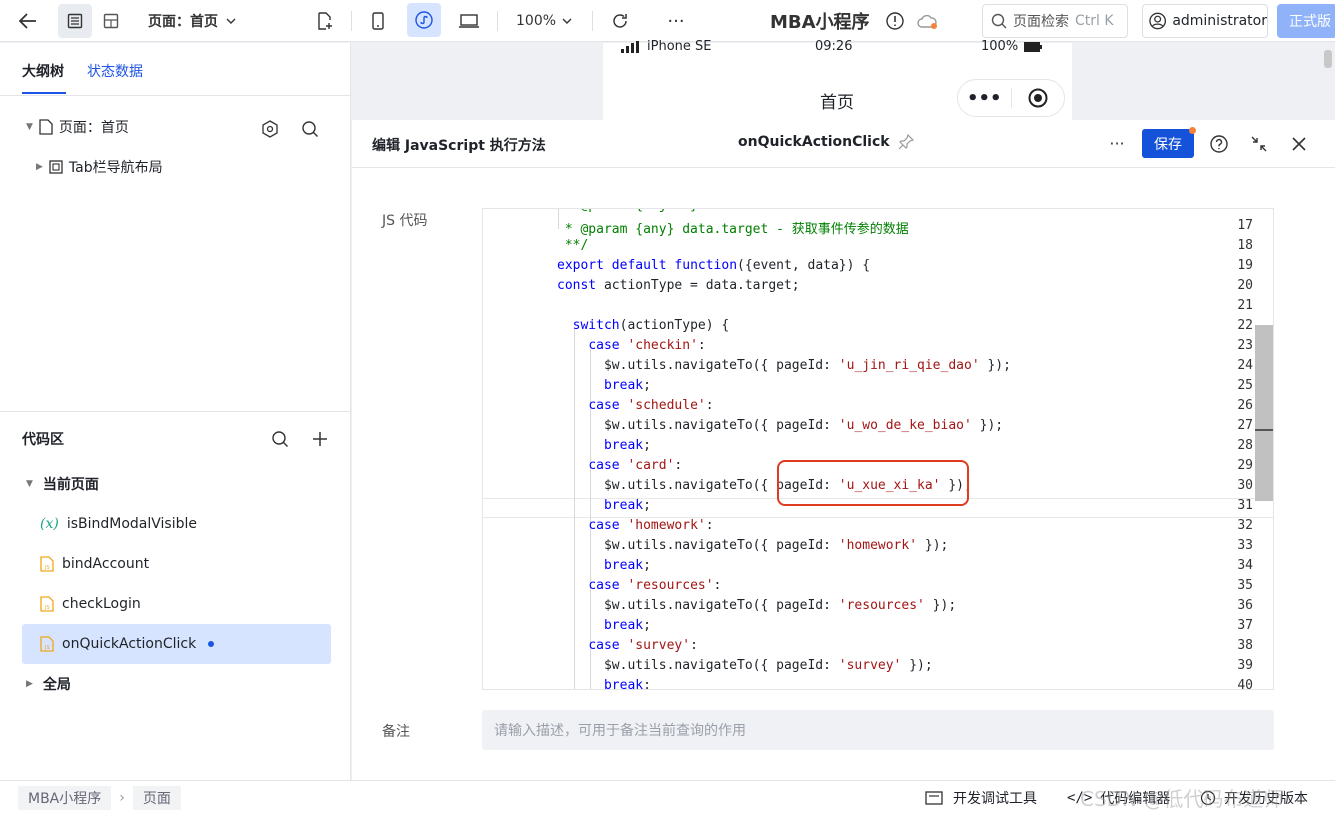 Image resolution: width=1335 pixels, height=814 pixels. Describe the element at coordinates (906, 142) in the screenshot. I see `pin-icon` at that location.